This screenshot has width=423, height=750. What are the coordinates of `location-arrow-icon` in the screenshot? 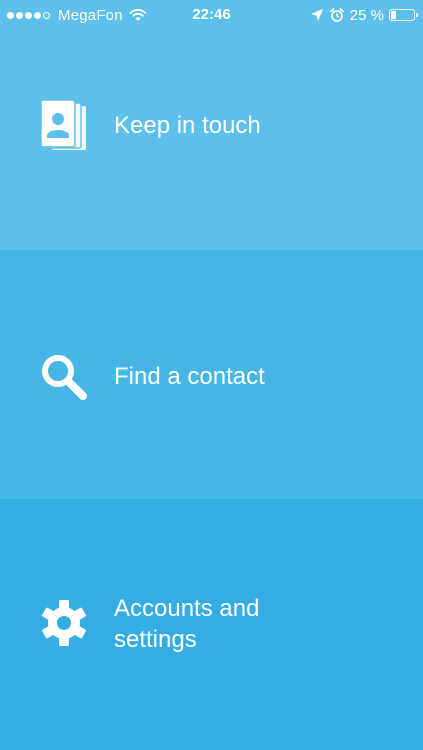 It's located at (317, 15).